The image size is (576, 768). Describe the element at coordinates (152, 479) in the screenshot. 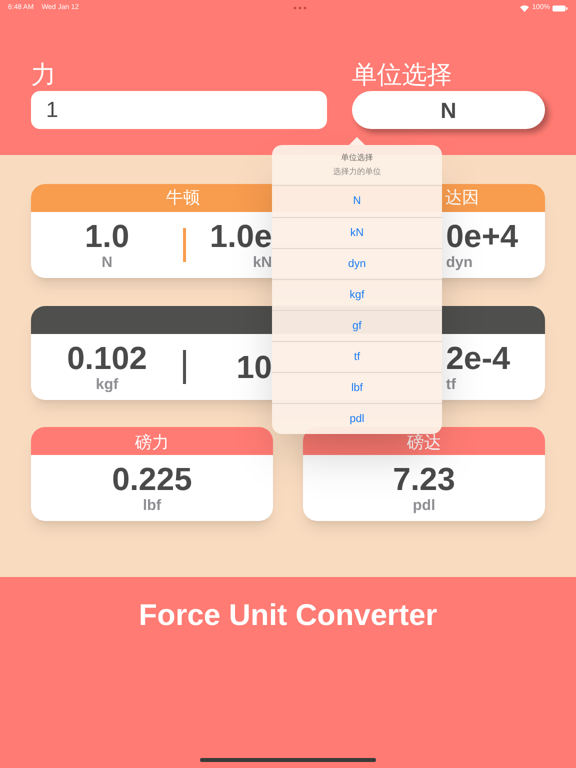

I see `value-text: 0.225` at that location.